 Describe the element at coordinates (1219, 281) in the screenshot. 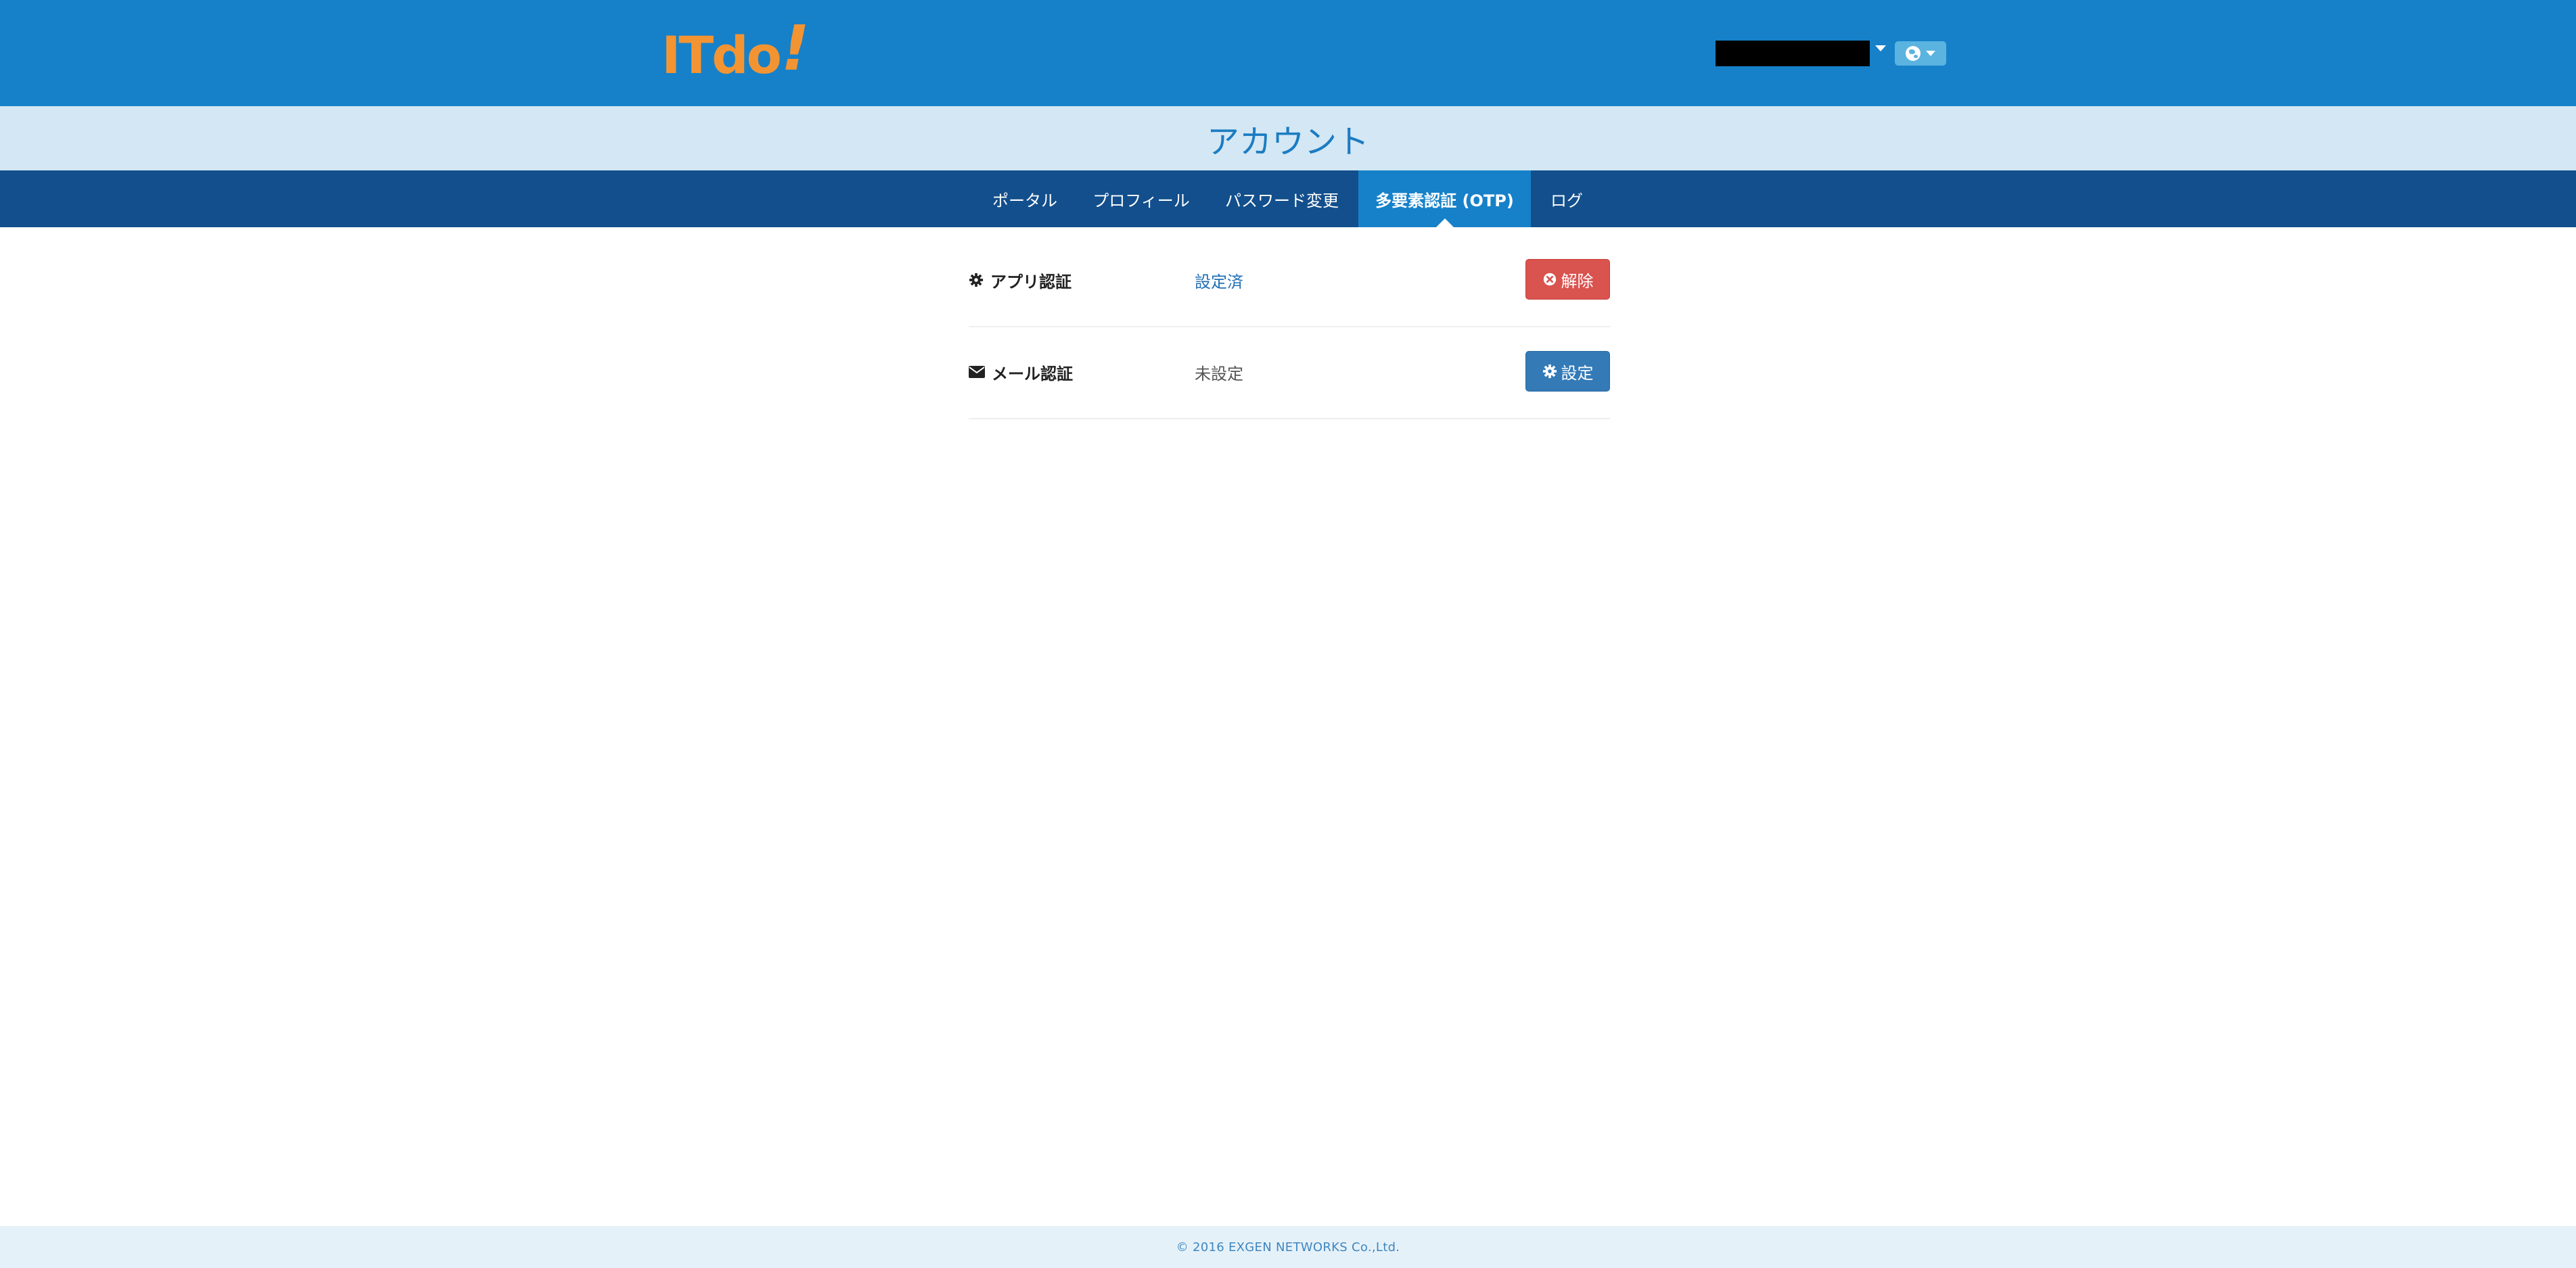

I see `app-auth-status: 設定済` at that location.